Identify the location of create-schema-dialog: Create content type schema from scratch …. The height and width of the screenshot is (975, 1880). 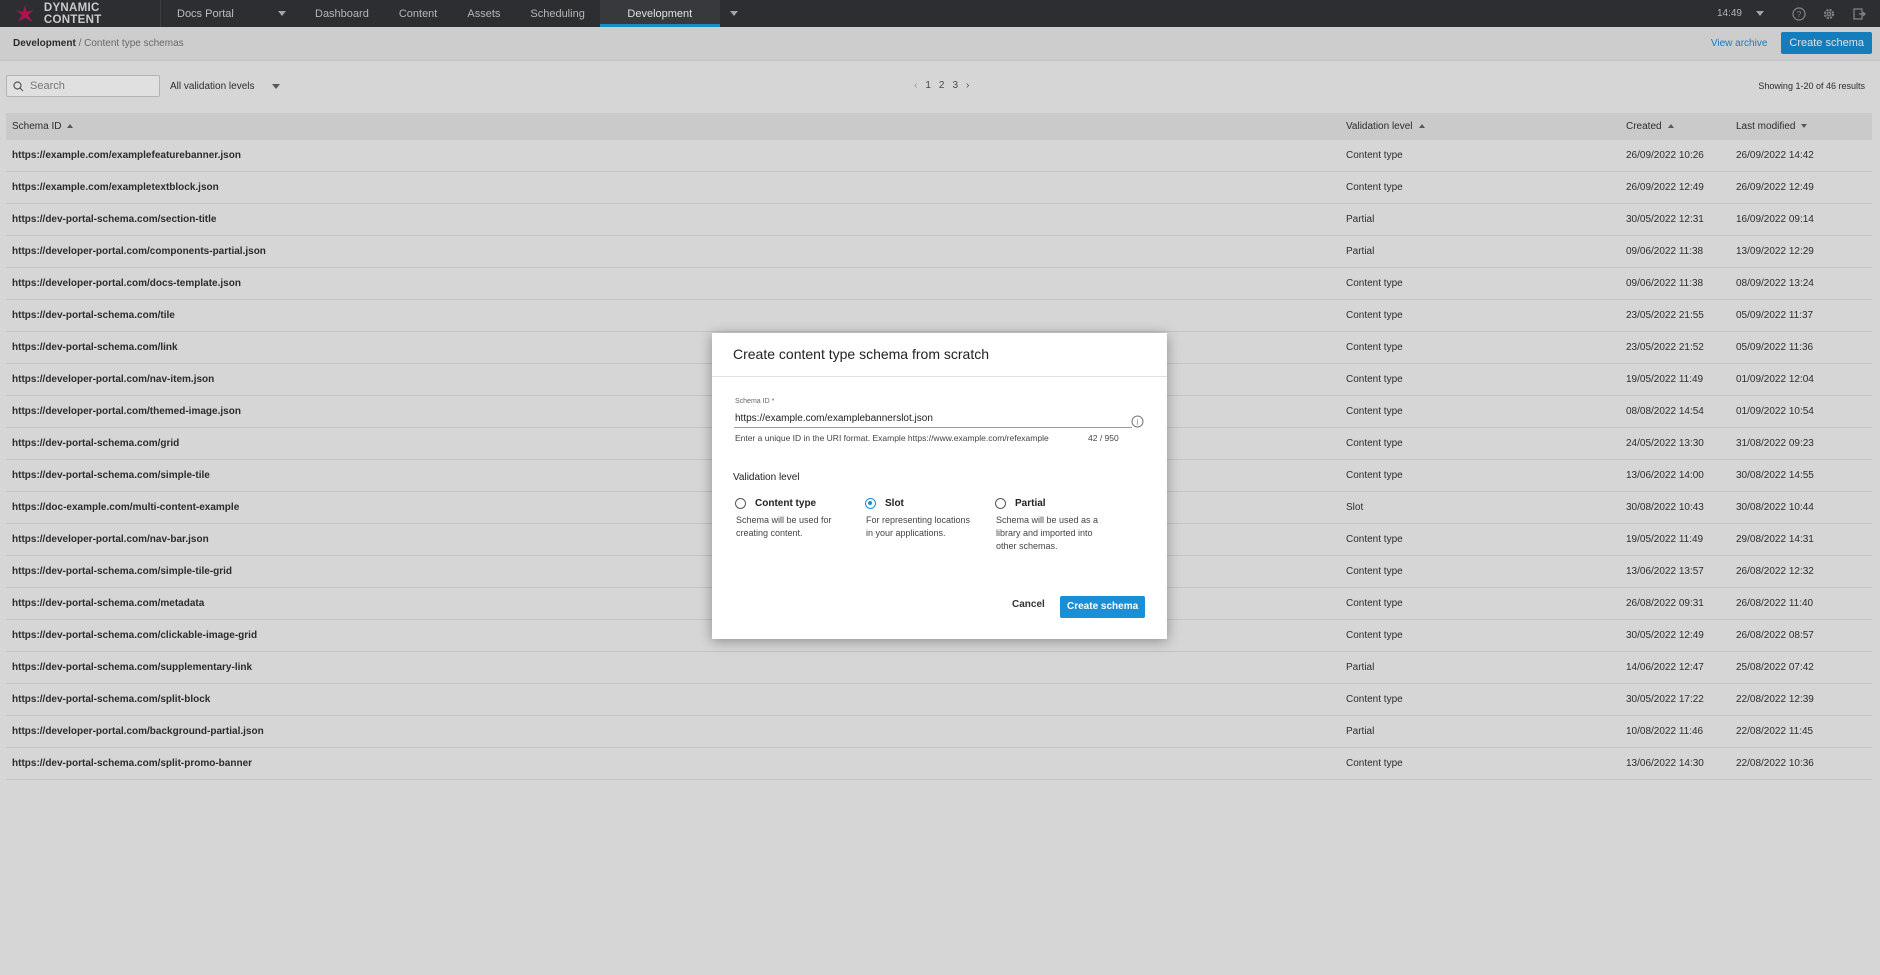
(939, 486).